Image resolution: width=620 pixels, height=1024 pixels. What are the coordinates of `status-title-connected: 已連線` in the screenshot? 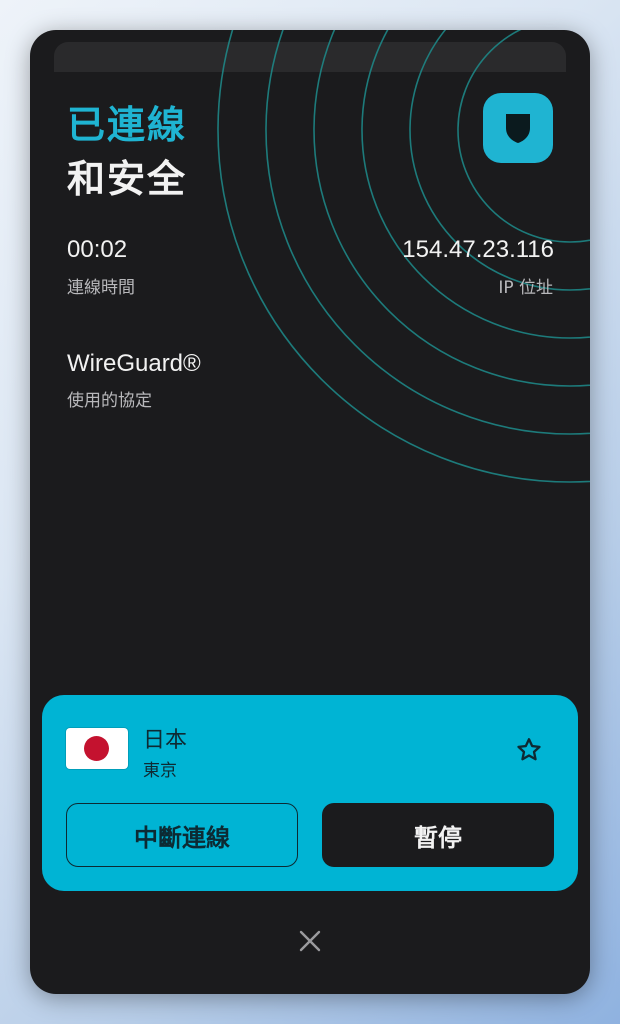 It's located at (127, 125).